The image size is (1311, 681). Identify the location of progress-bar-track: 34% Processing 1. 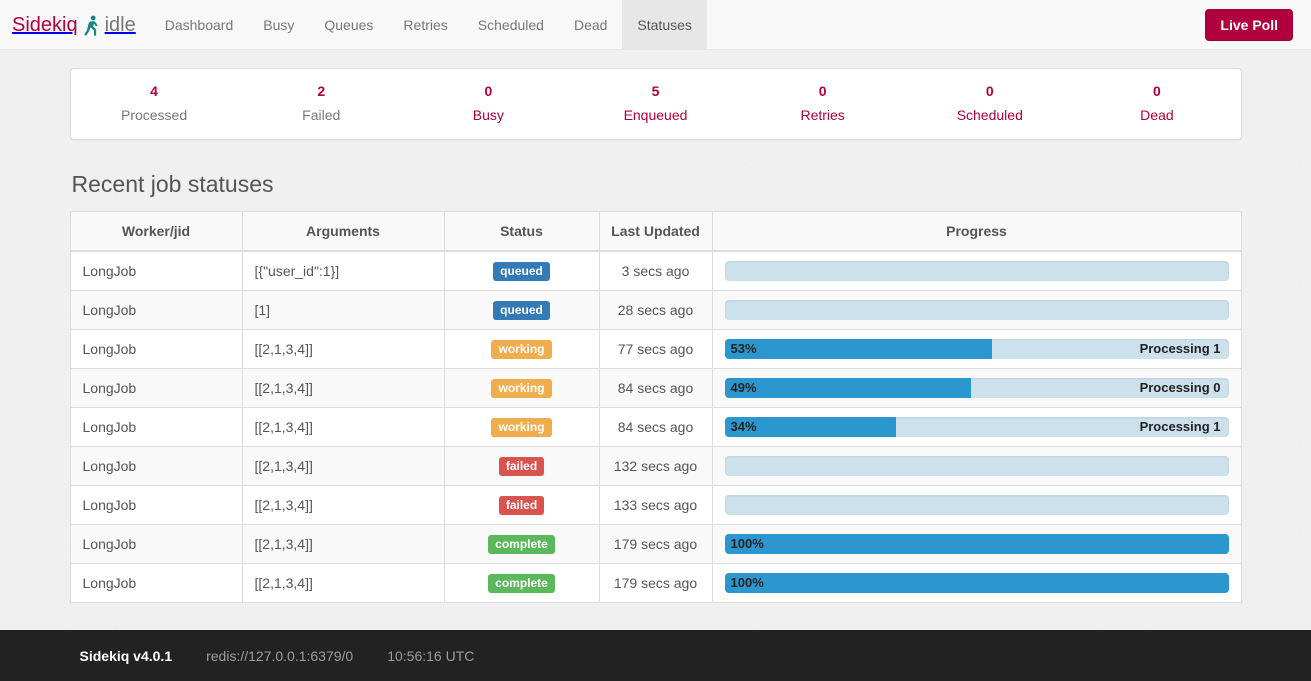
(976, 427).